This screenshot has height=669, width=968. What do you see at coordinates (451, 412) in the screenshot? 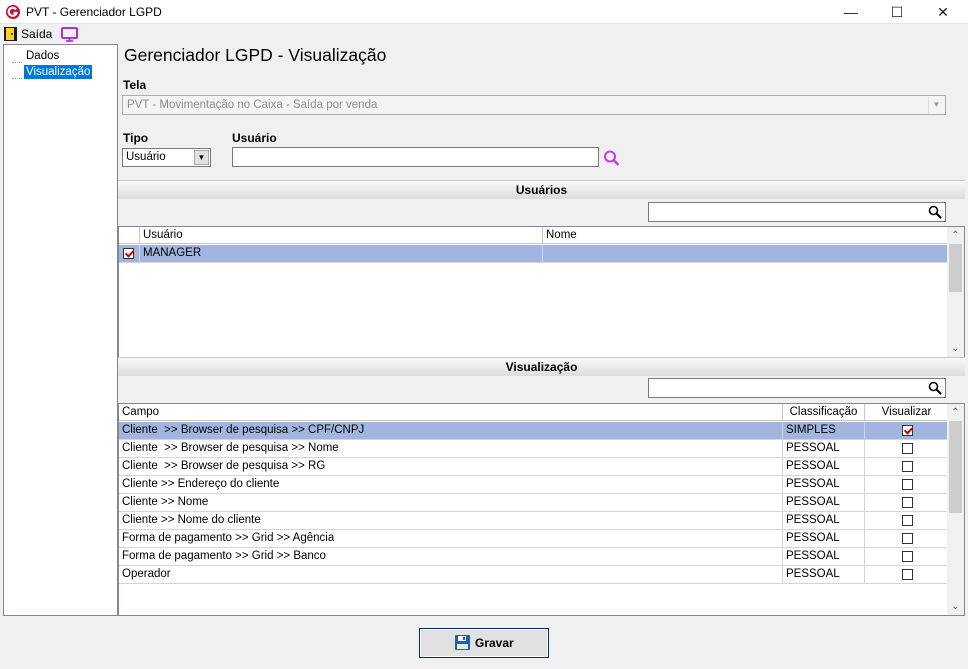
I see `column-header-campo: Campo` at bounding box center [451, 412].